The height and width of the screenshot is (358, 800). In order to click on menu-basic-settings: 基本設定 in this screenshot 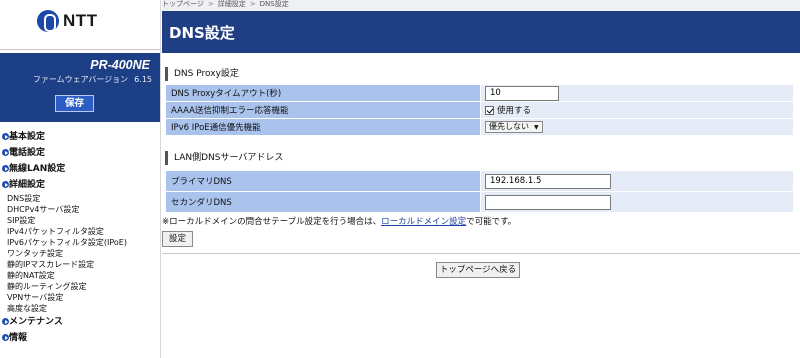, I will do `click(80, 137)`.